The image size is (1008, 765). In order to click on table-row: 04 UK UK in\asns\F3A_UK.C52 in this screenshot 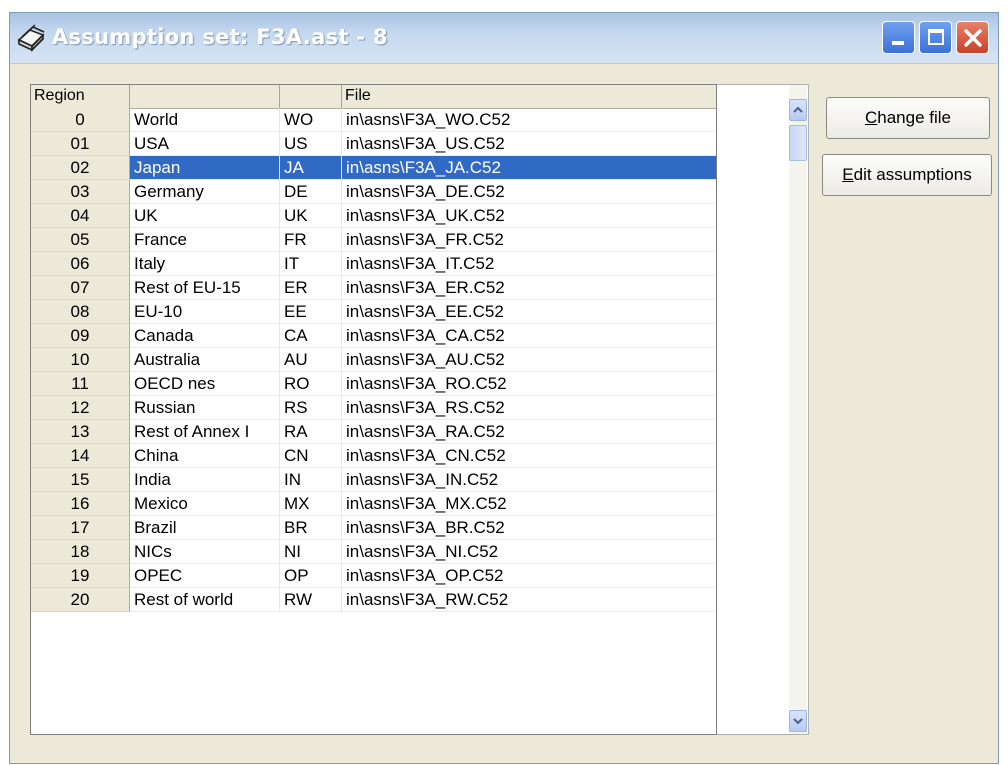, I will do `click(373, 216)`.